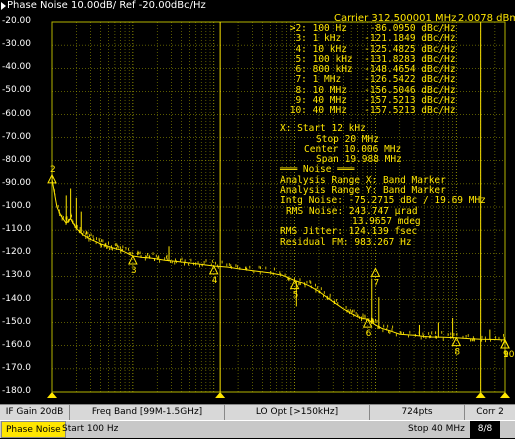 This screenshot has height=439, width=515. Describe the element at coordinates (297, 412) in the screenshot. I see `lo-opt-button: LO Opt [>150kHz]` at that location.